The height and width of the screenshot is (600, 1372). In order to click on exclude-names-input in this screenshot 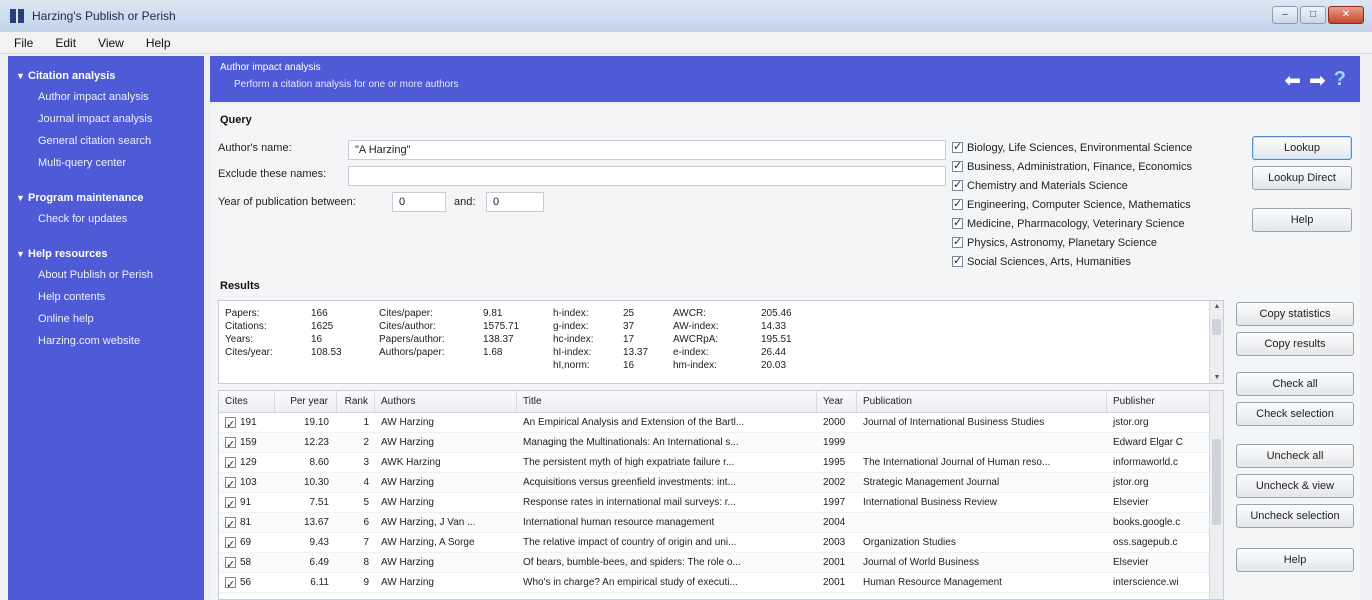, I will do `click(647, 176)`.